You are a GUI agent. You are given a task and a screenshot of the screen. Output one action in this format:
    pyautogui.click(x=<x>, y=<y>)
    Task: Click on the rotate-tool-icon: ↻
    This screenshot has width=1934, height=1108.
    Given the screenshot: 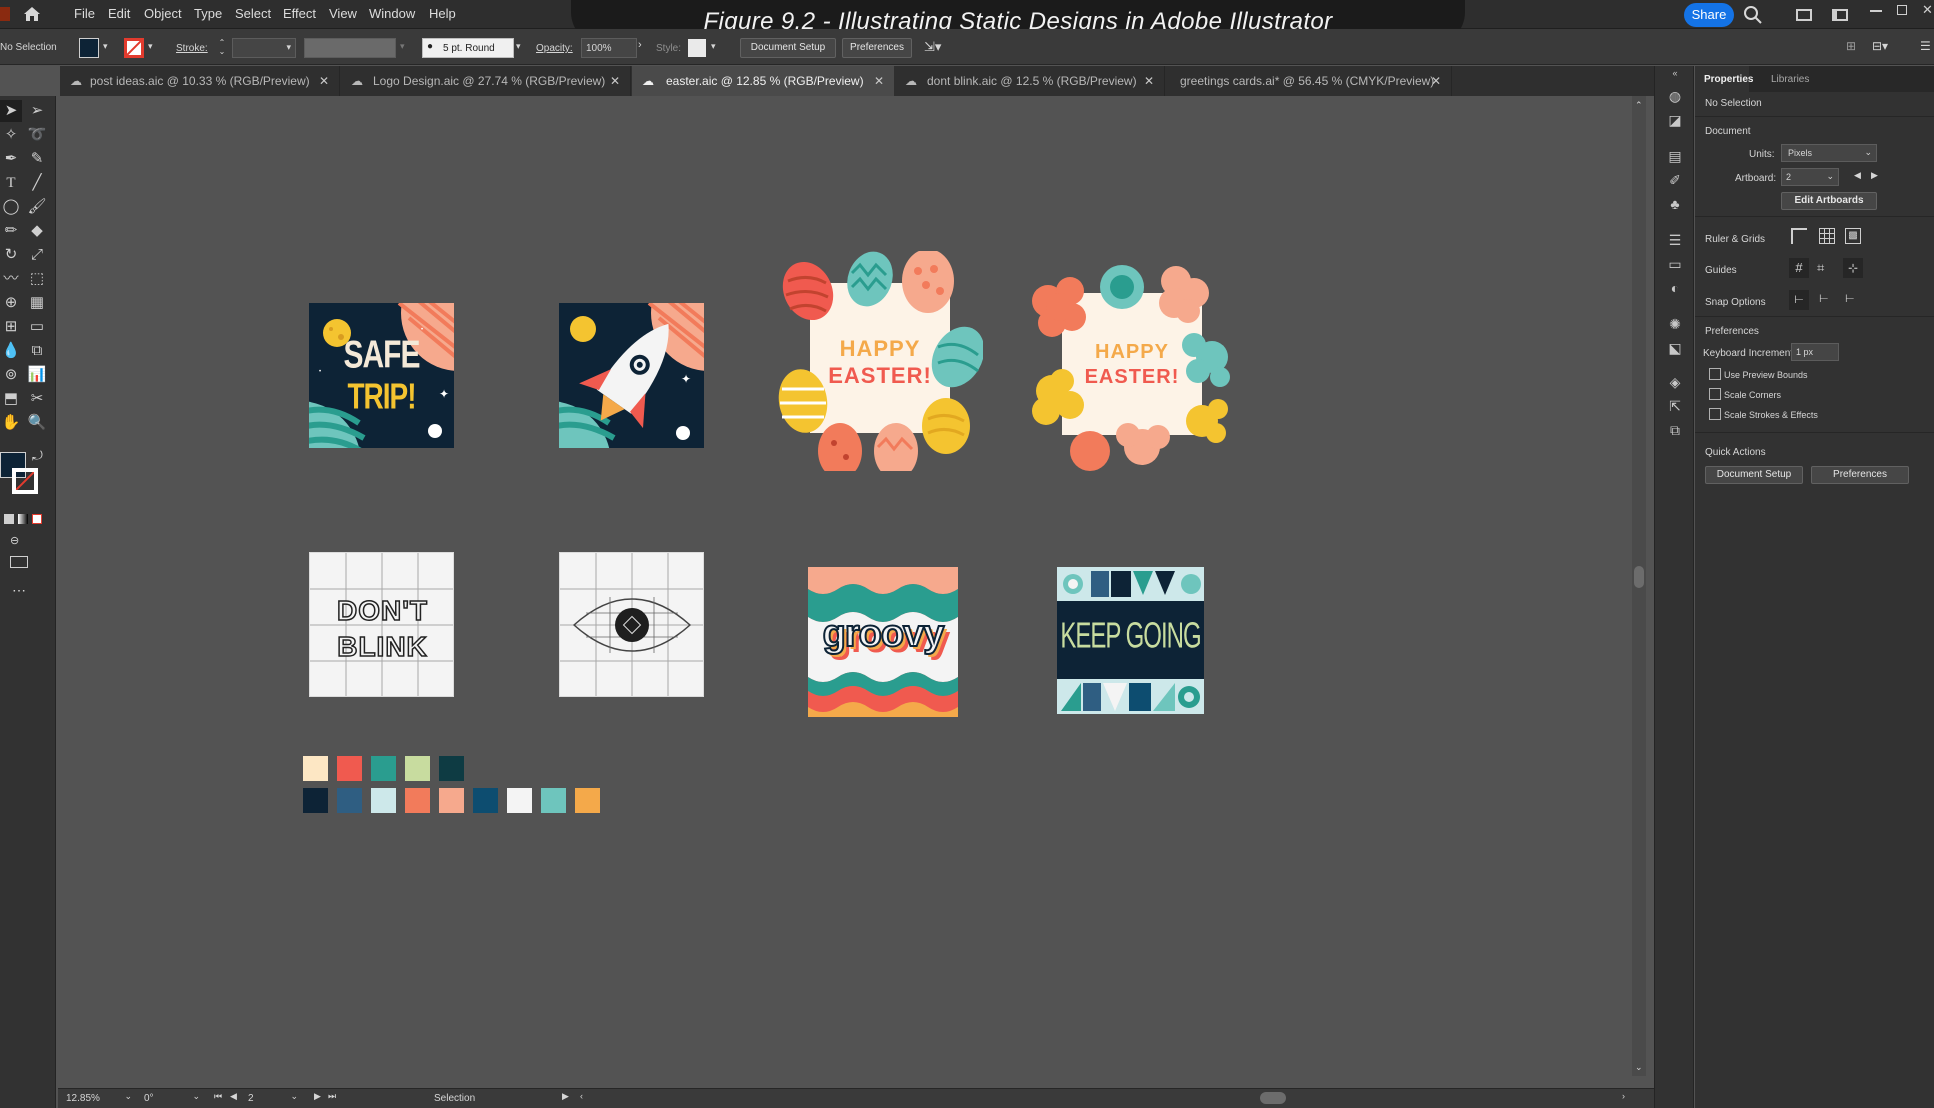 What is the action you would take?
    pyautogui.click(x=11, y=255)
    